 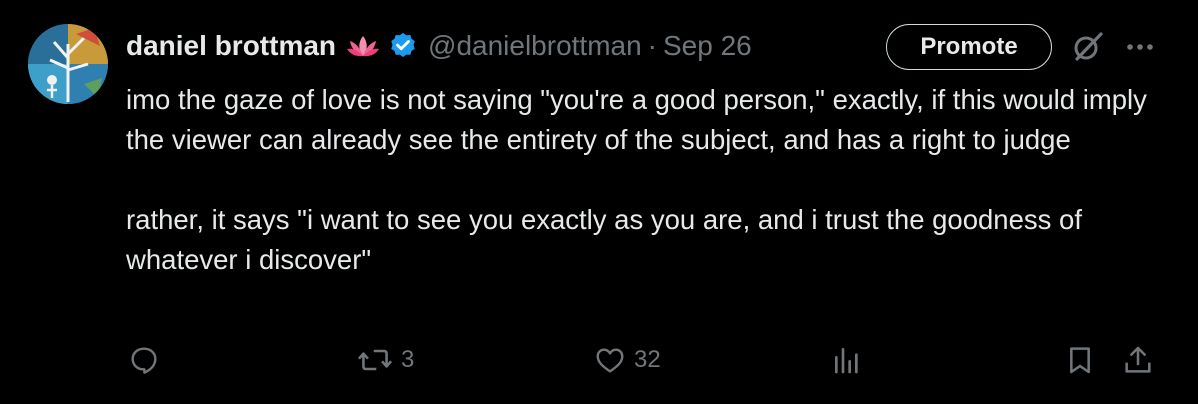 What do you see at coordinates (375, 360) in the screenshot?
I see `retweet-icon` at bounding box center [375, 360].